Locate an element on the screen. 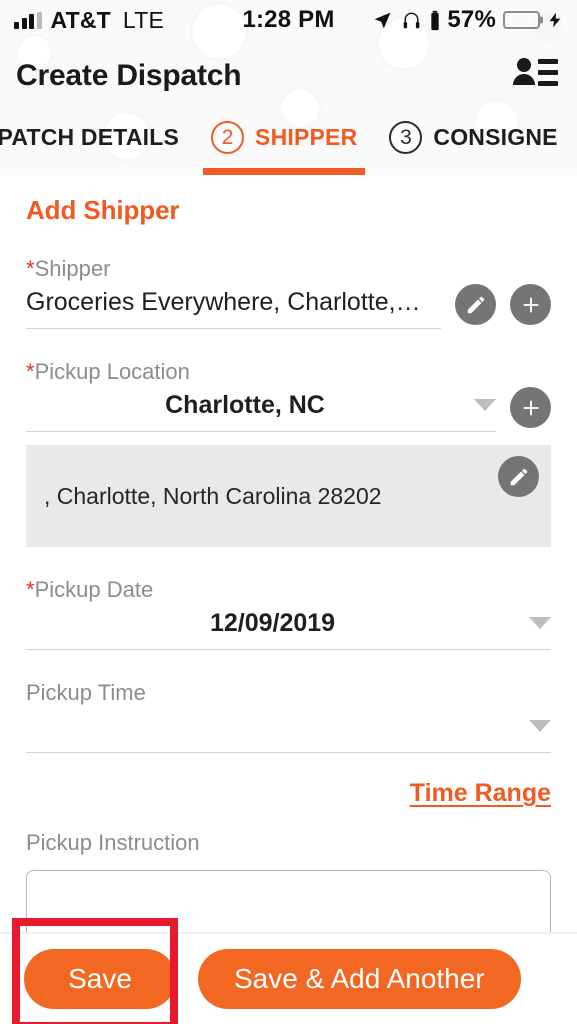  time-range-row: Time Range is located at coordinates (288, 793).